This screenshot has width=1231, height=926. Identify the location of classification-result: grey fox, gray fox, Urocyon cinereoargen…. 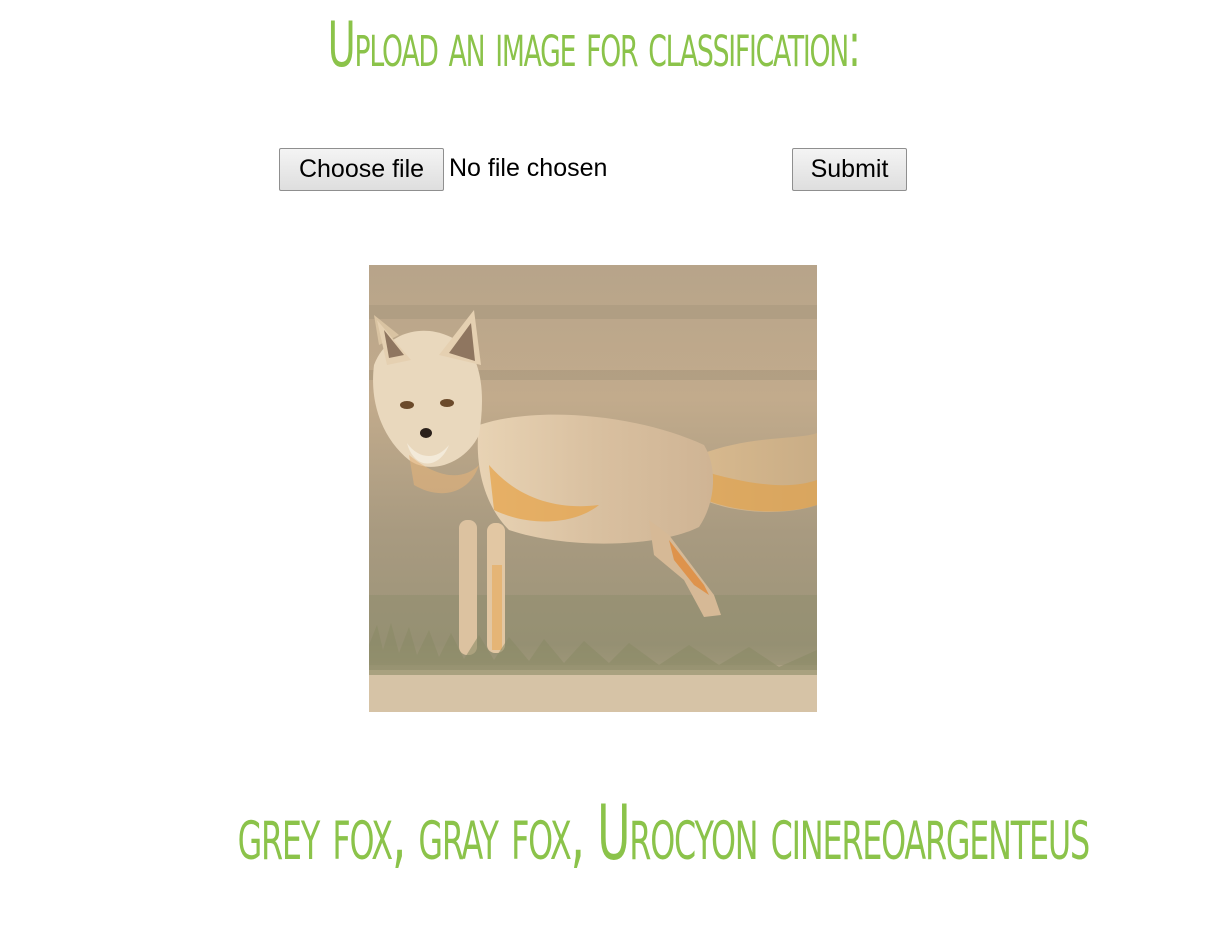
(664, 832).